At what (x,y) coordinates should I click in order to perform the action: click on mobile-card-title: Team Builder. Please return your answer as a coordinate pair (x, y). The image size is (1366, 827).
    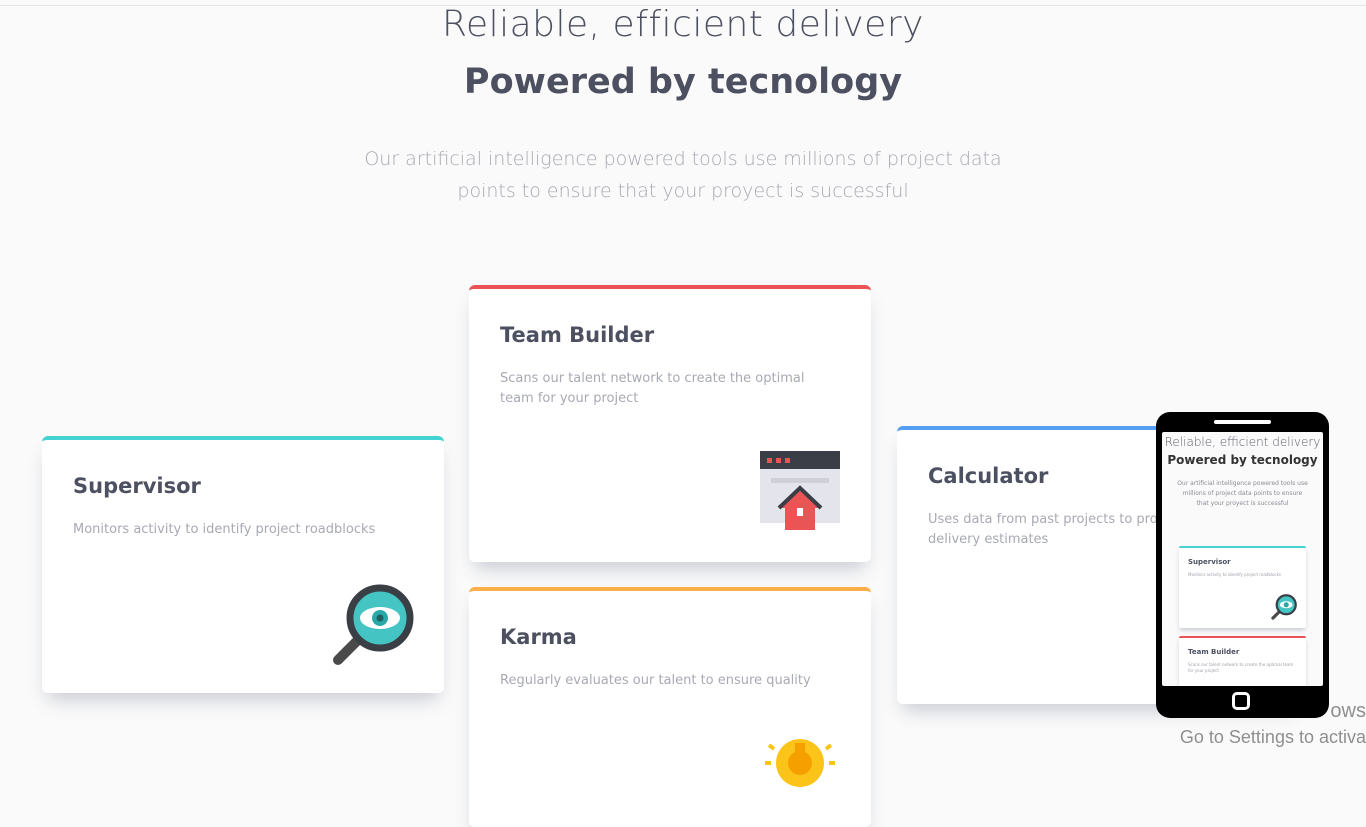
    Looking at the image, I should click on (1214, 652).